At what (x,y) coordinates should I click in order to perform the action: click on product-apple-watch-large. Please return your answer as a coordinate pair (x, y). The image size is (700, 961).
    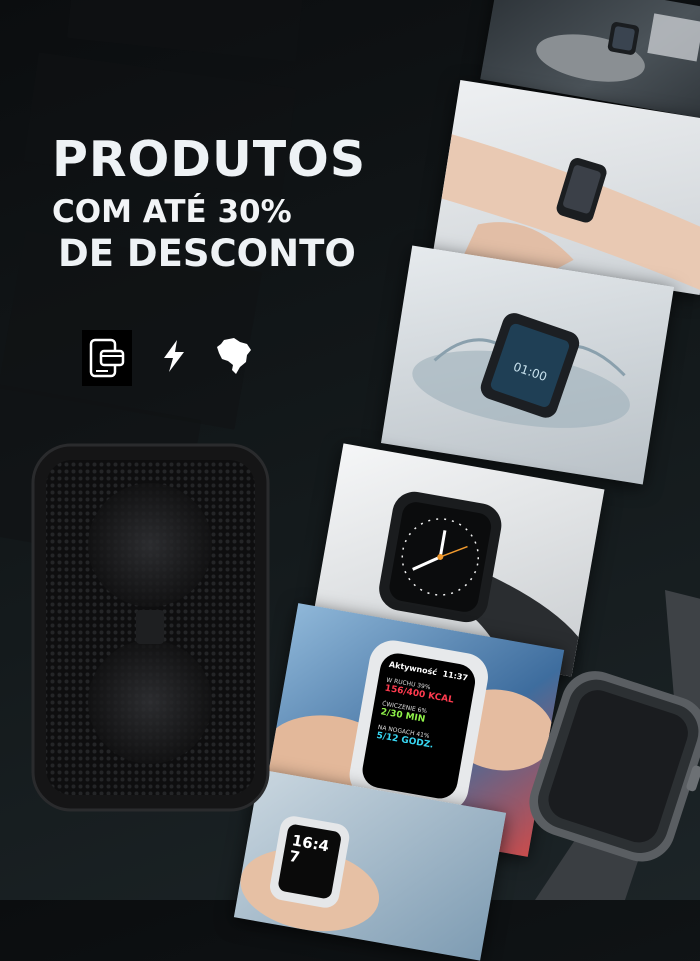
    Looking at the image, I should click on (614, 745).